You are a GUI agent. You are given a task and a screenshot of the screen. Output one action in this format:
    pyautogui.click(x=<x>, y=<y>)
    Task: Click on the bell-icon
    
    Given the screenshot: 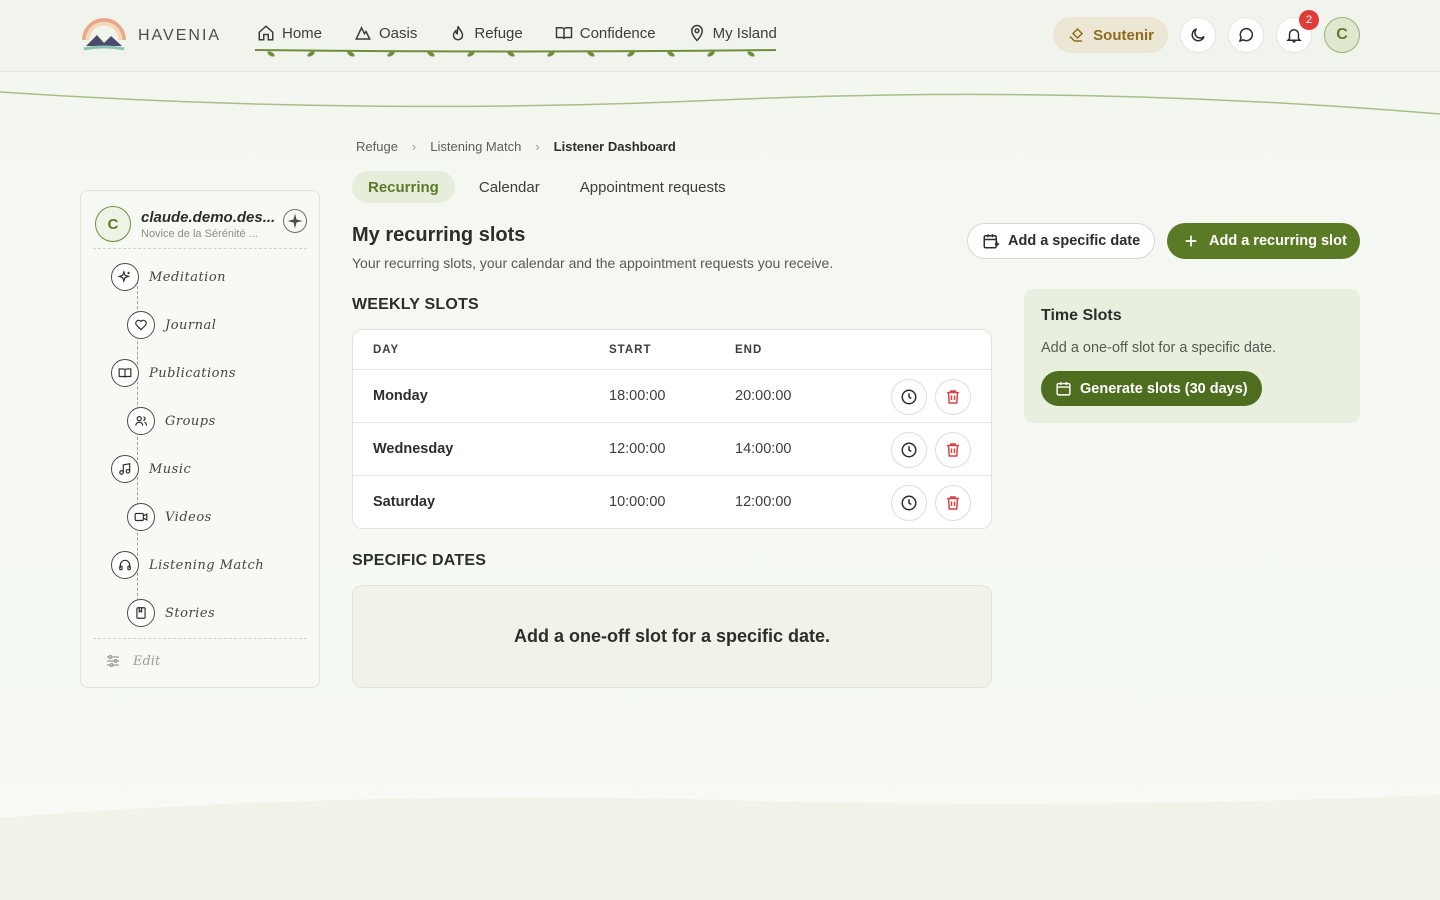 What is the action you would take?
    pyautogui.click(x=1294, y=36)
    